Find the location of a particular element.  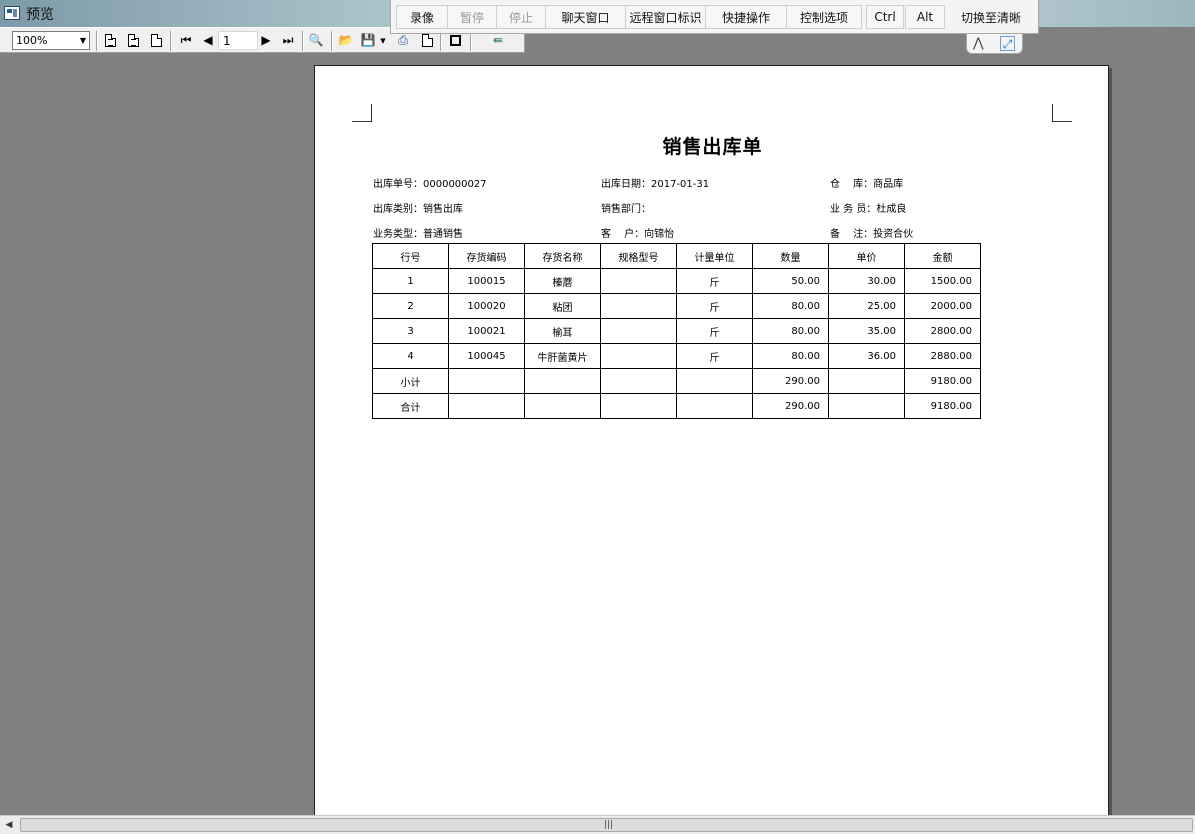

table-cell: 100021 is located at coordinates (486, 331).